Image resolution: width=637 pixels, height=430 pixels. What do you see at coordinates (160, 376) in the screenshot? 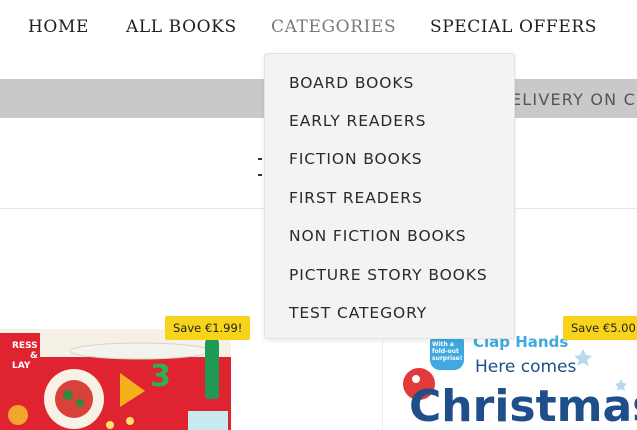
I see `cover-digit: 3` at bounding box center [160, 376].